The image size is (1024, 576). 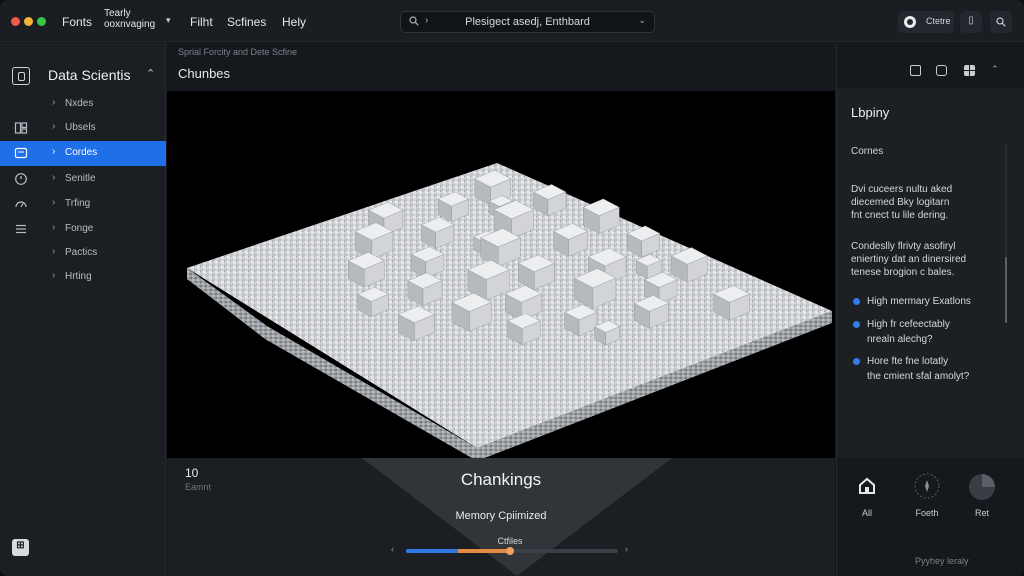 I want to click on gauge-icon, so click(x=21, y=204).